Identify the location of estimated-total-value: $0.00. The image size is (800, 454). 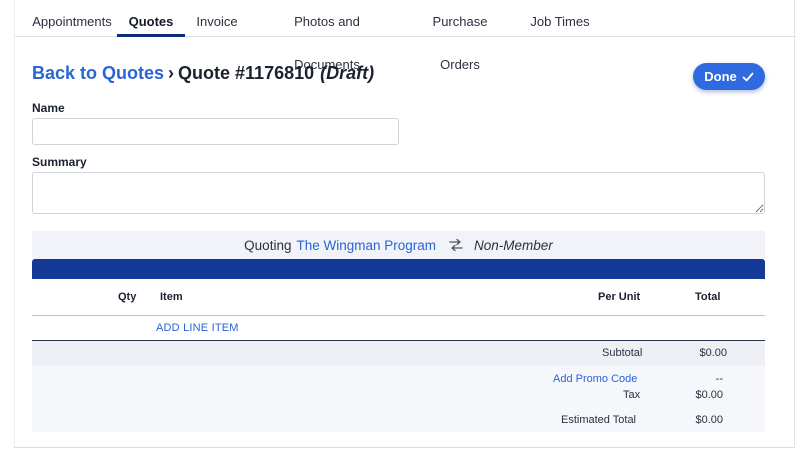
(709, 420).